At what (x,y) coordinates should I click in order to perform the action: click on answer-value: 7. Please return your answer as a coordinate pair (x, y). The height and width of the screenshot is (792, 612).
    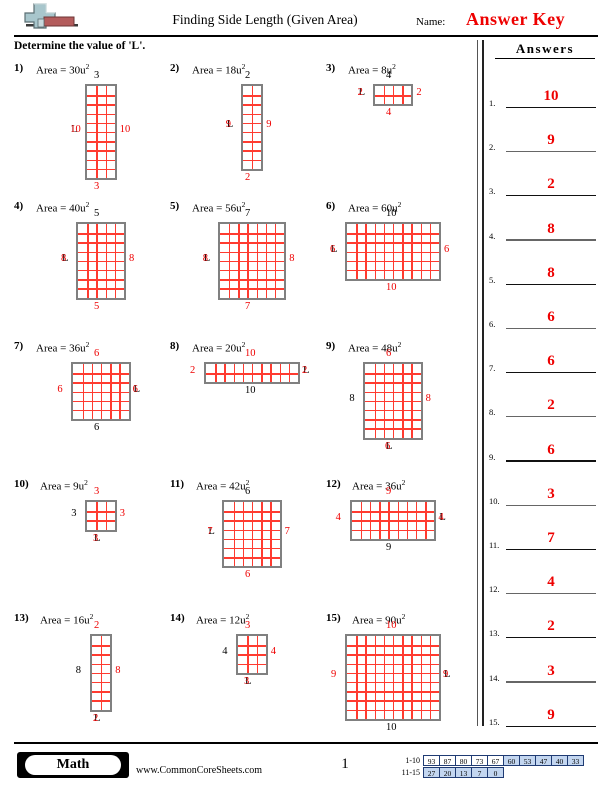
    Looking at the image, I should click on (551, 538).